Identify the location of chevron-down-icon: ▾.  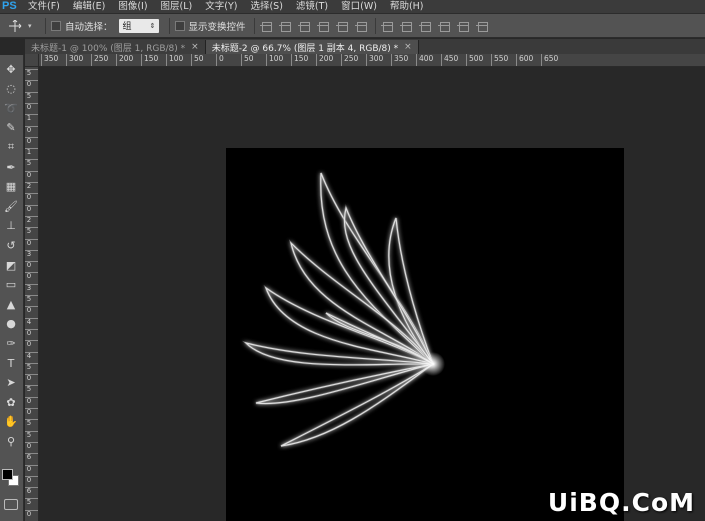
(30, 25).